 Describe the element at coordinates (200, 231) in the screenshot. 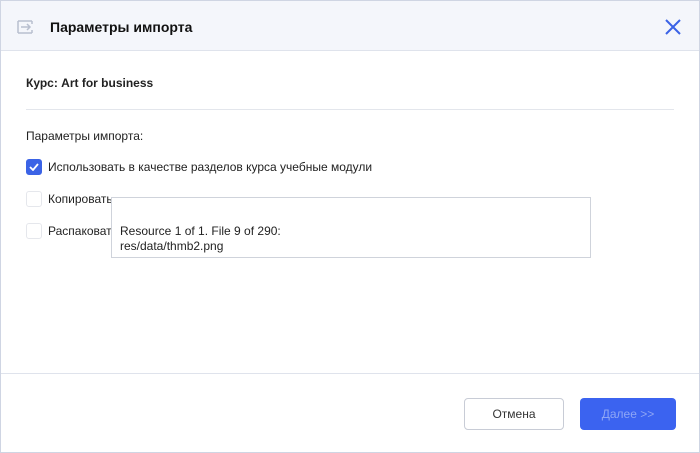

I see `tooltip-line: Resource 1 of 1. File 9 of 290:` at that location.